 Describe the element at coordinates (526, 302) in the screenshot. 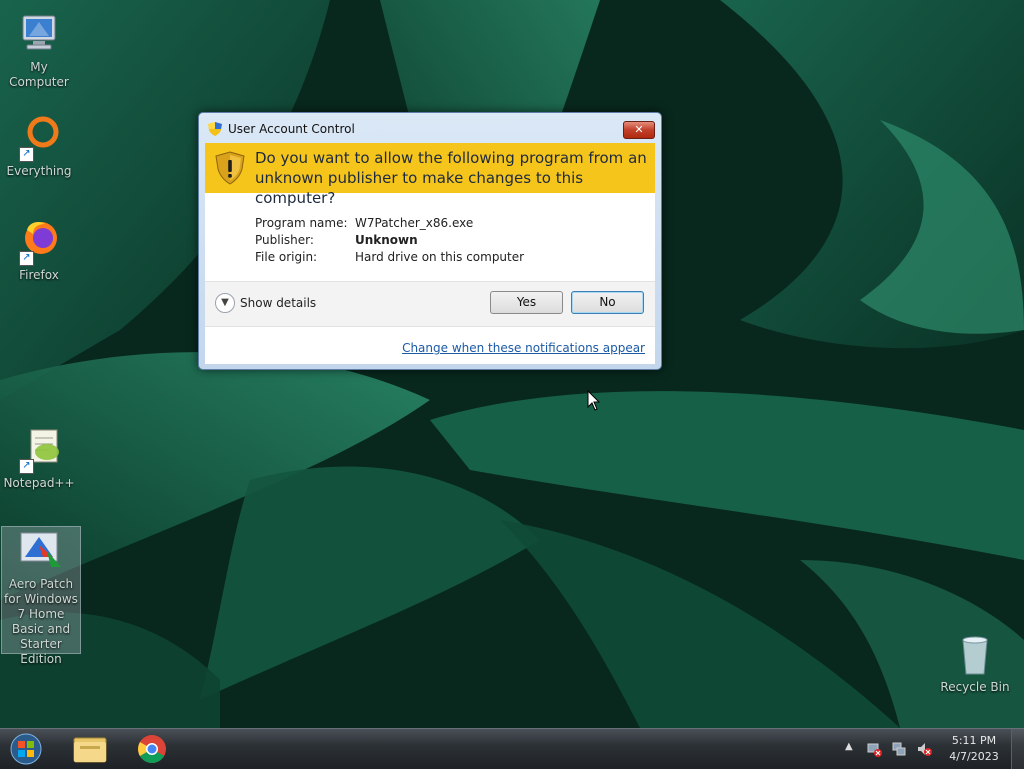

I see `yes-button: Yes` at that location.